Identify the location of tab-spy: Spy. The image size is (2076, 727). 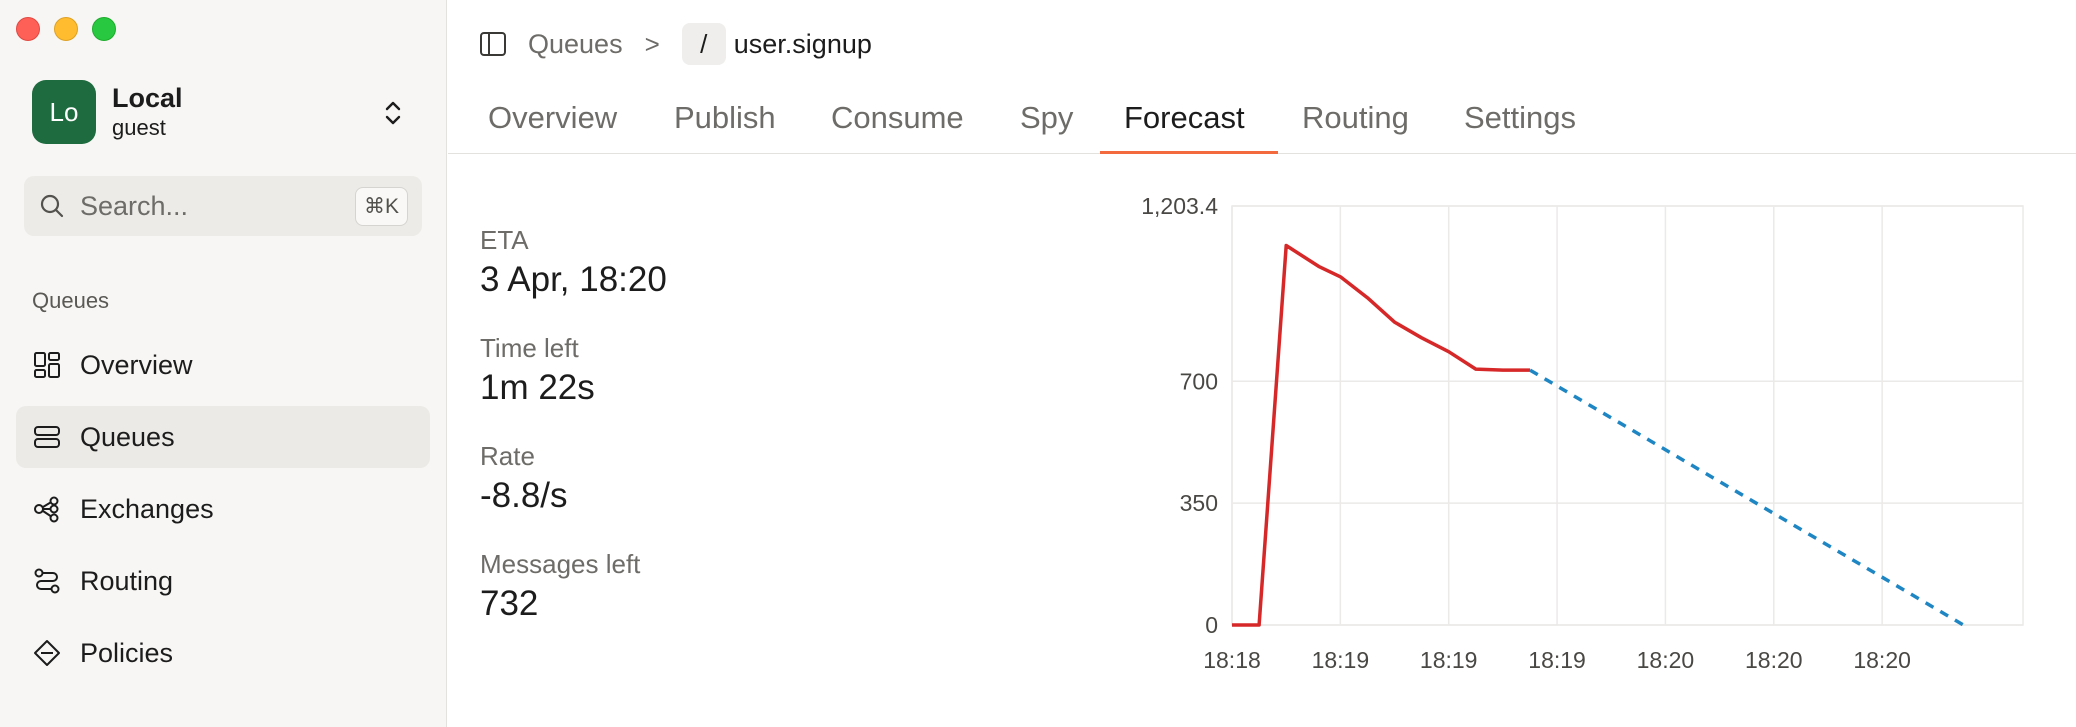
(1046, 127).